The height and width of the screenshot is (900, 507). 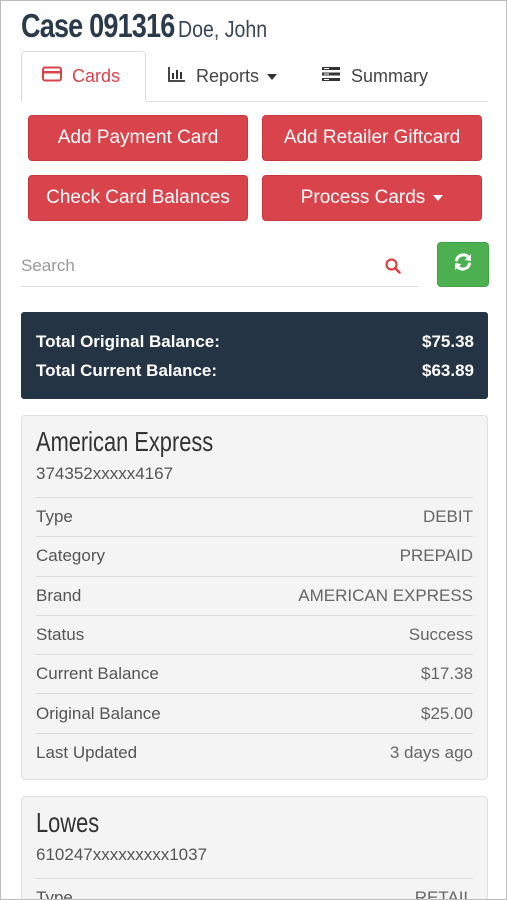 What do you see at coordinates (98, 25) in the screenshot?
I see `case-title: Case 091316` at bounding box center [98, 25].